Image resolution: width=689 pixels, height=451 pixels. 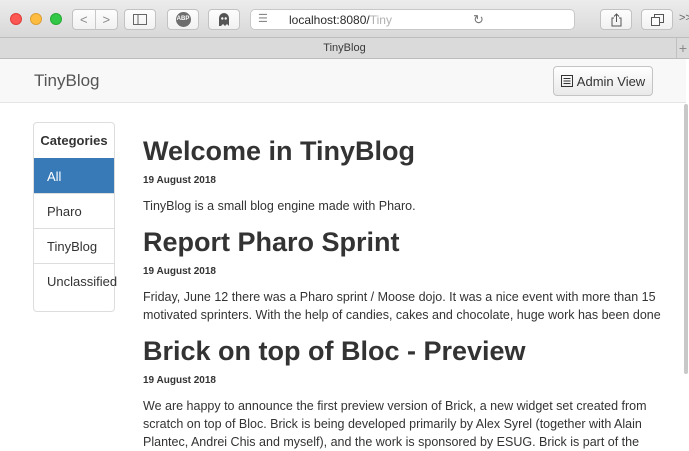 I want to click on site-navbar: TinyBlog Admin View, so click(x=343, y=81).